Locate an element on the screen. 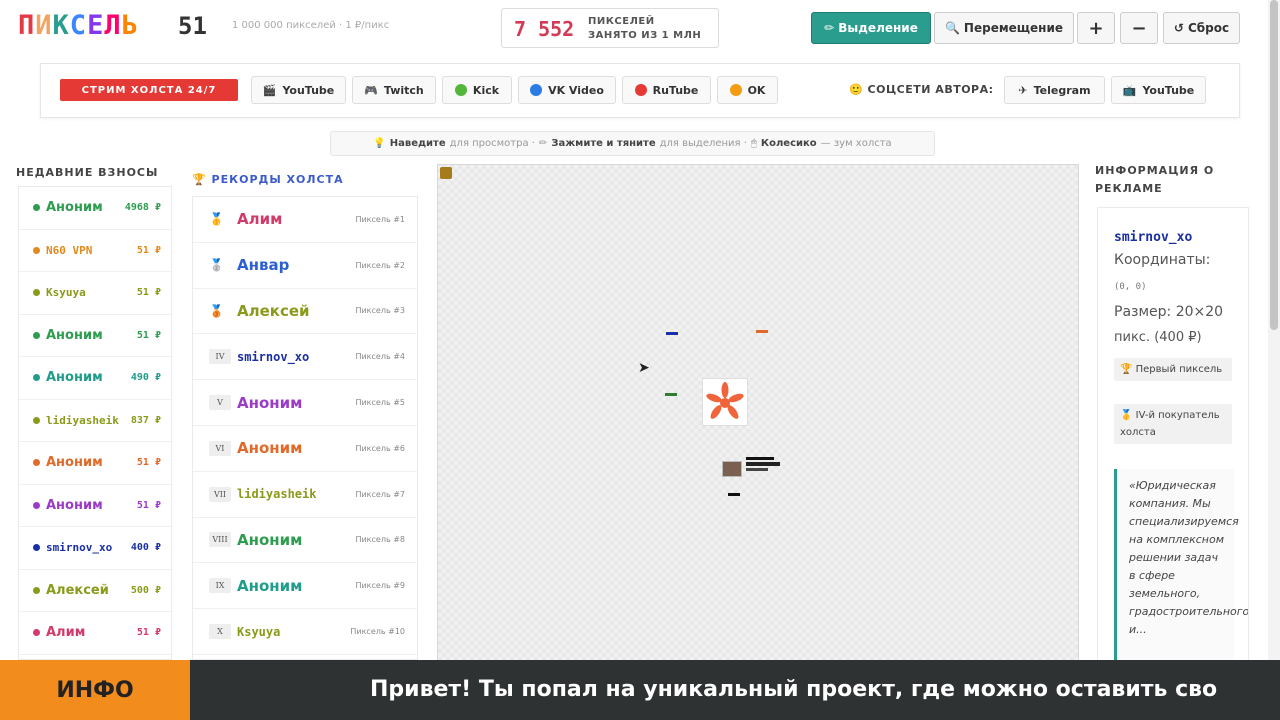  page-scrollbar is located at coordinates (1274, 330).